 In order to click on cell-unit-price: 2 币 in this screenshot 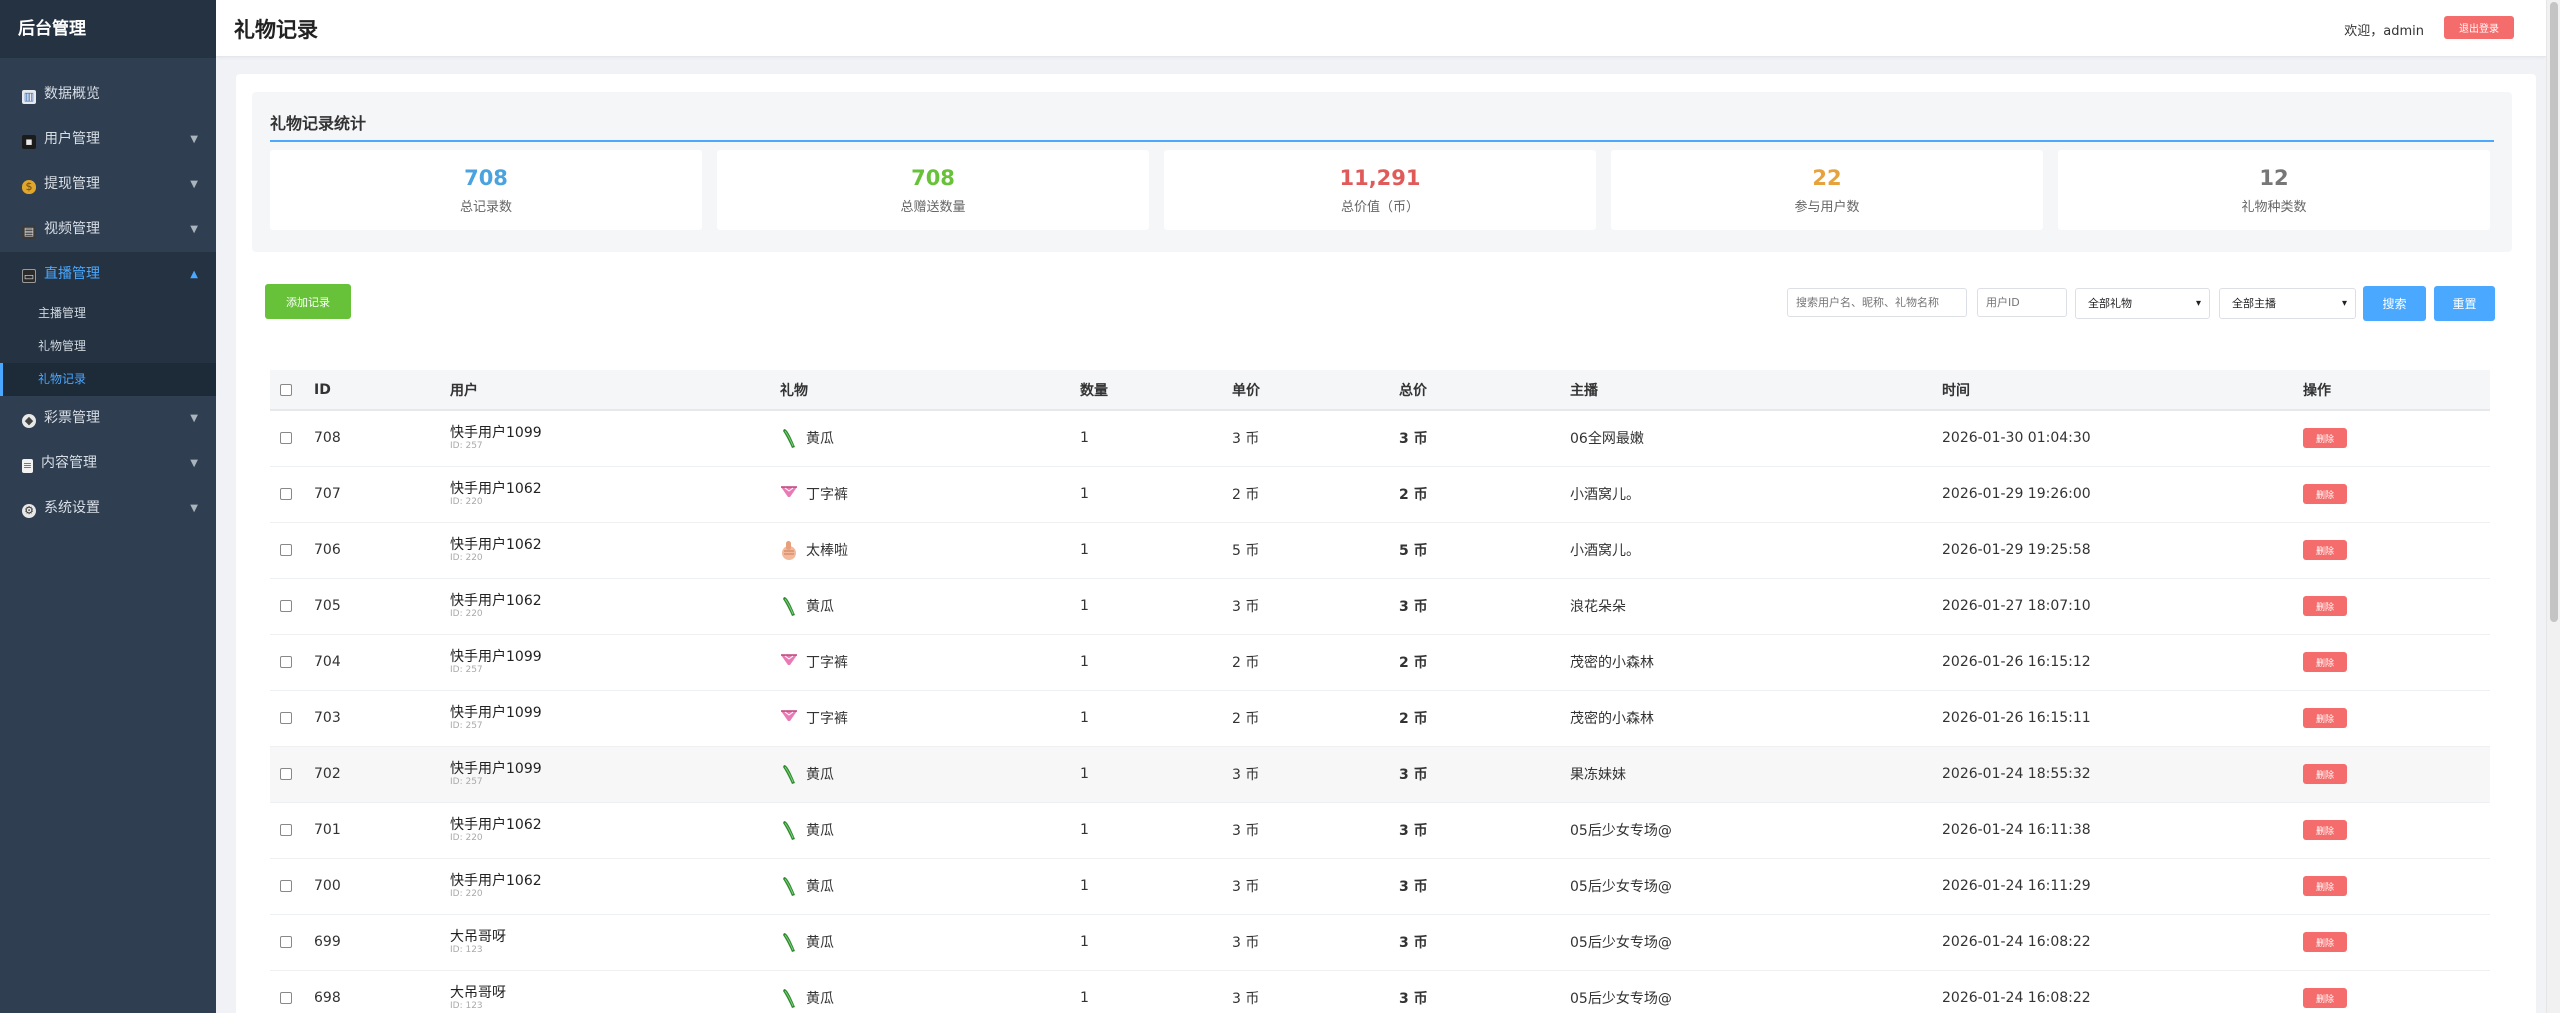, I will do `click(1315, 494)`.